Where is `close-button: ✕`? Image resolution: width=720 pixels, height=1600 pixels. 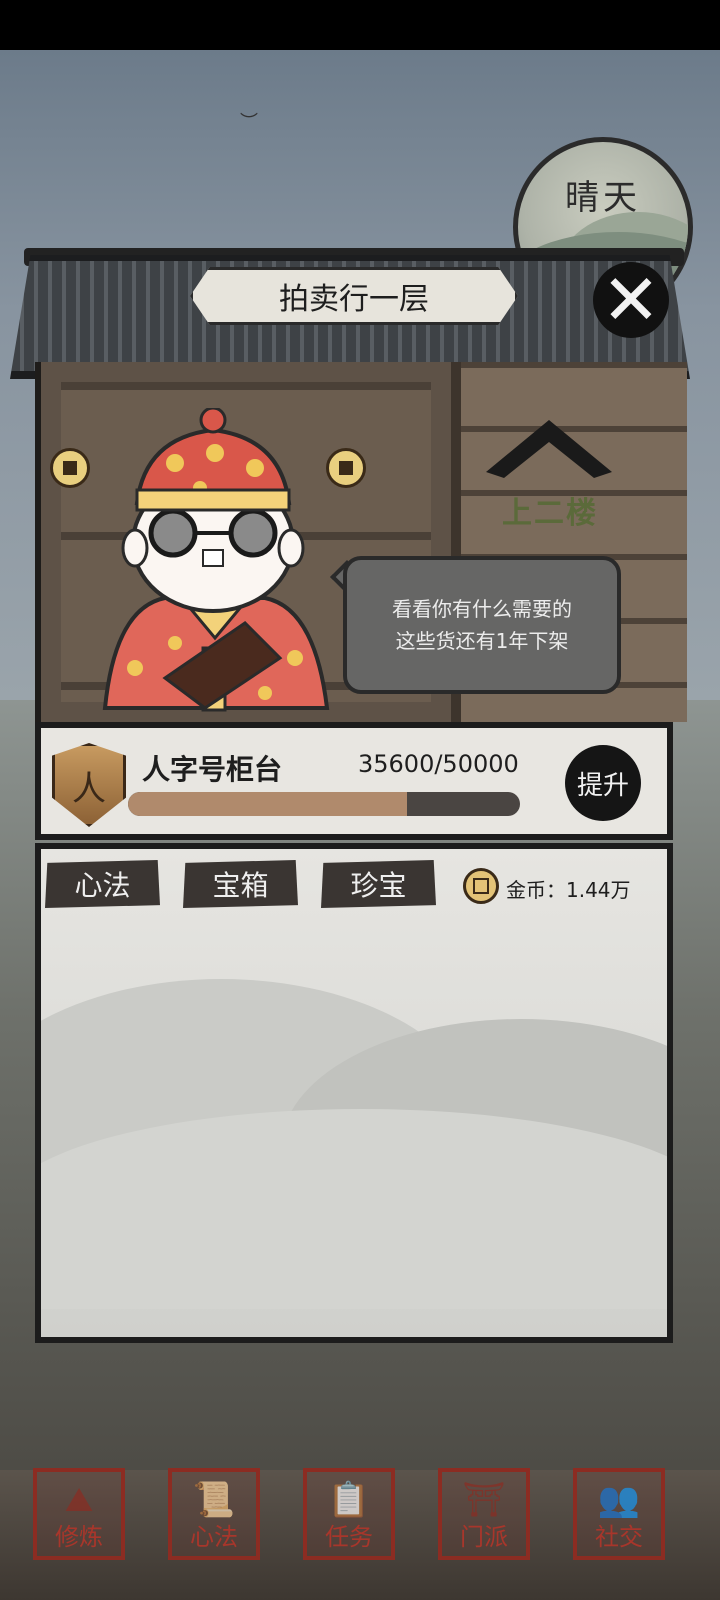 close-button: ✕ is located at coordinates (631, 300).